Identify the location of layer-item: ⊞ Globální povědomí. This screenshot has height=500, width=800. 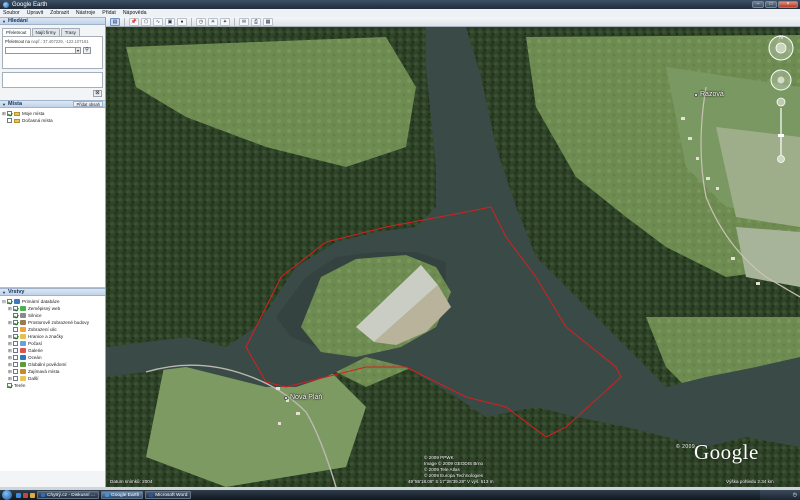
(52, 364).